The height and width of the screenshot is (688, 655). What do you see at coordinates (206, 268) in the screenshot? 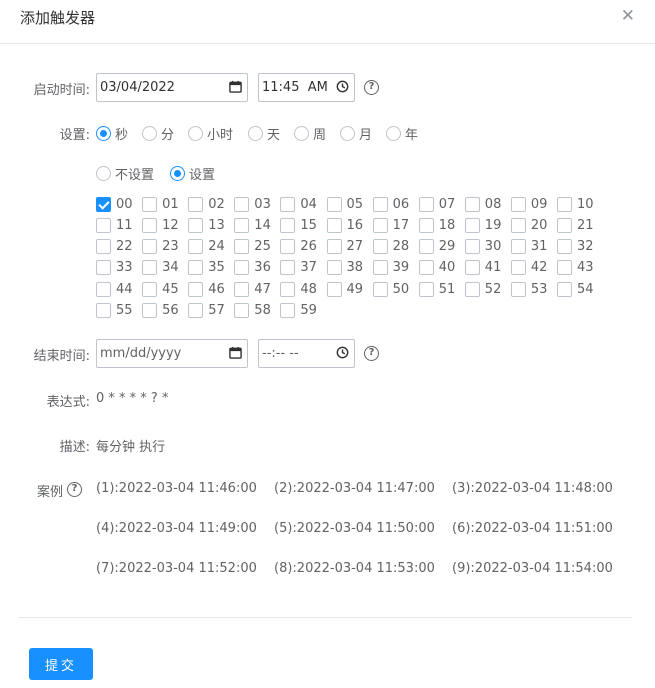
I see `second-checkbox-35: 35` at bounding box center [206, 268].